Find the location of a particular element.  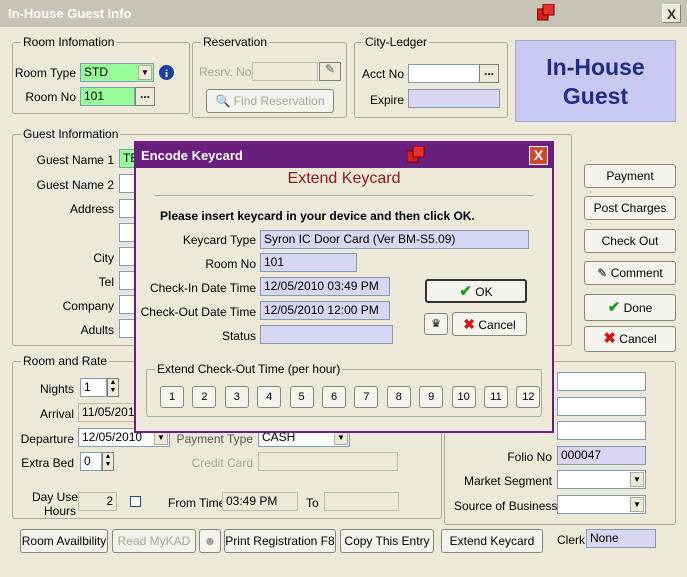

done-button: ✔ Done is located at coordinates (630, 307).